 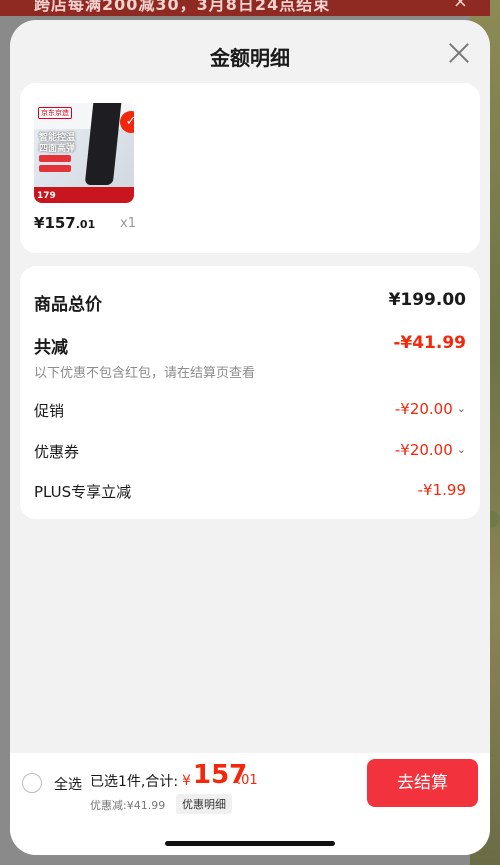 I want to click on coupon-label: 优惠券, so click(x=57, y=452).